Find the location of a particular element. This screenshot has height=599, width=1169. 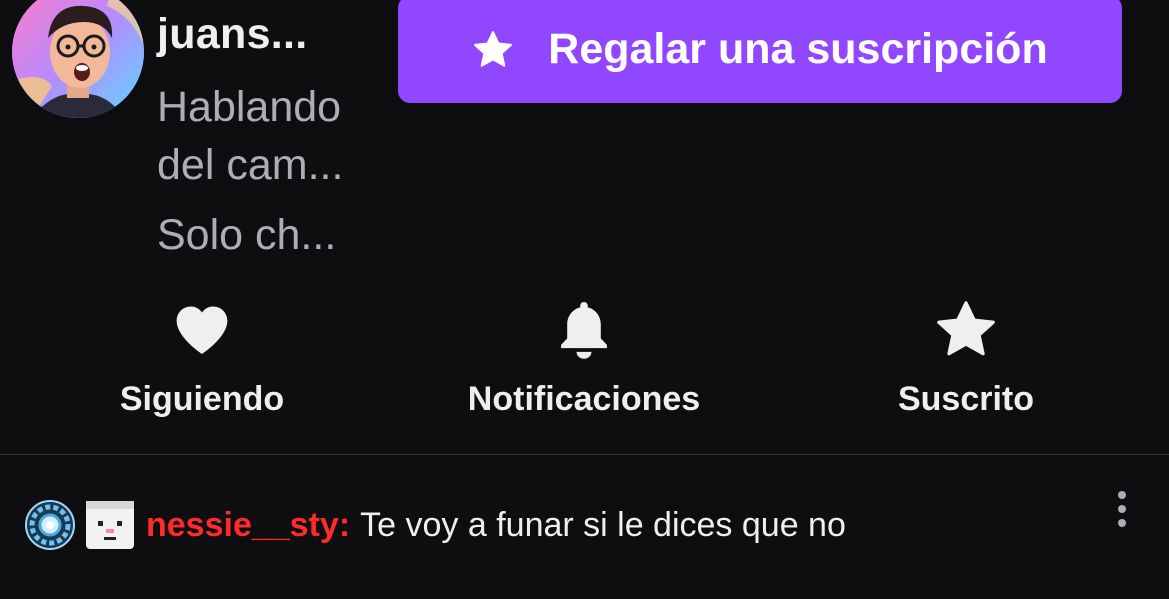

chat-username: nessie__sty is located at coordinates (242, 525).